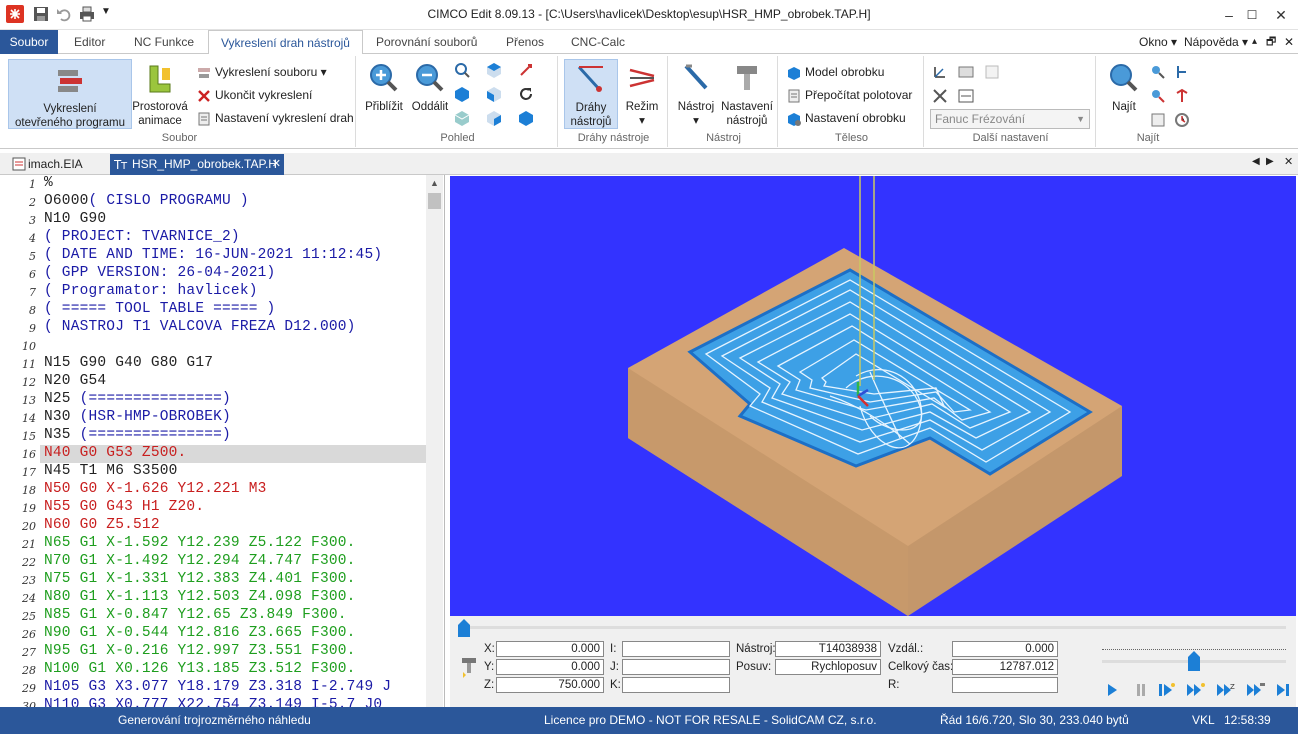 Image resolution: width=1298 pixels, height=734 pixels. I want to click on ribbon-collapse-icon: ▴, so click(1254, 42).